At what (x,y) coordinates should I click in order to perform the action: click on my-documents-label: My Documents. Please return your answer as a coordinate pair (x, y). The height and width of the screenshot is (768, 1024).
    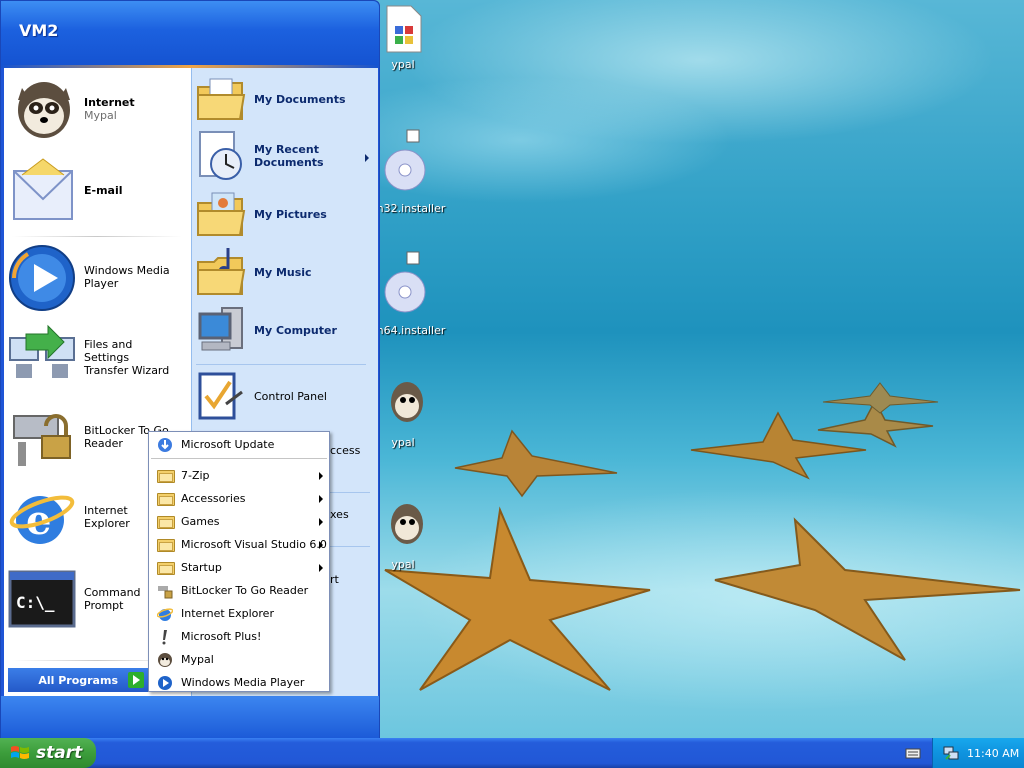
    Looking at the image, I should click on (300, 99).